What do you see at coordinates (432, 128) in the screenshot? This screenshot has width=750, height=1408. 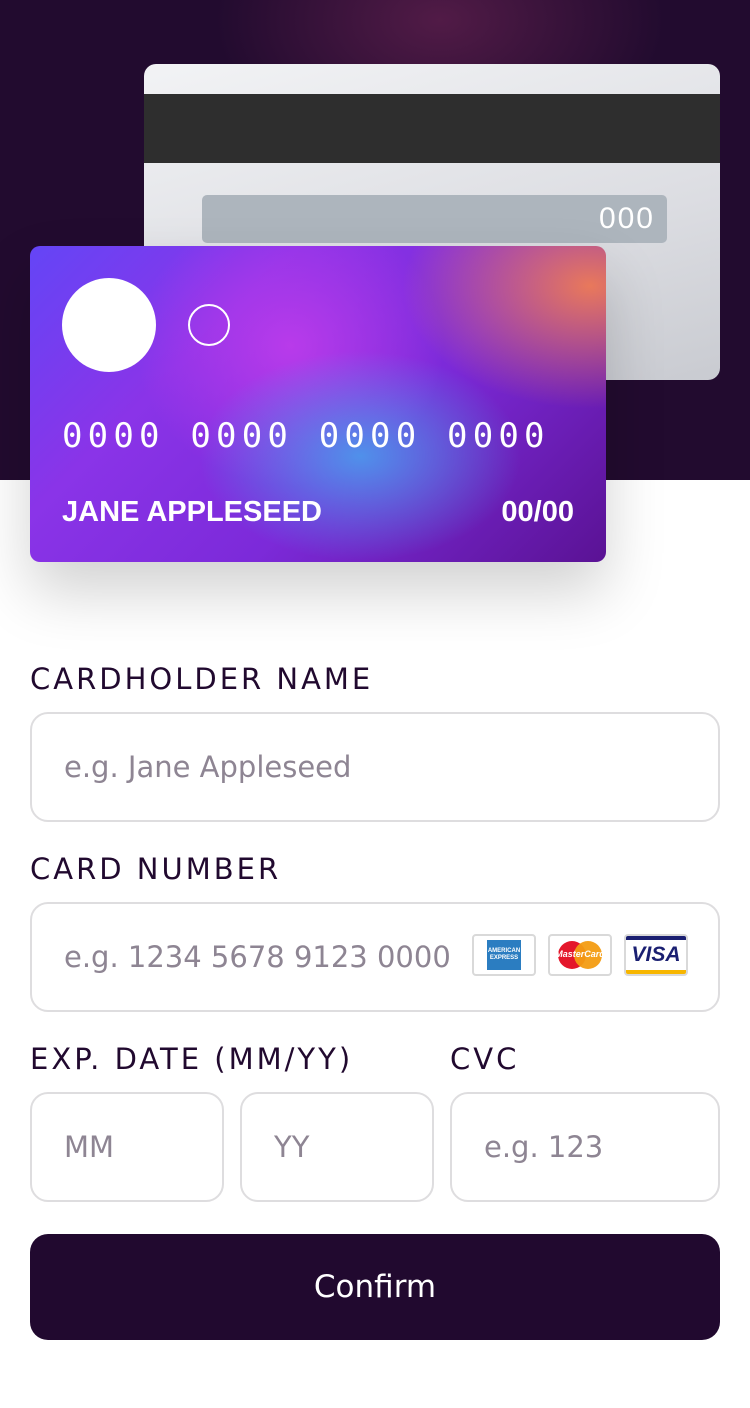 I see `magnetic-stripe` at bounding box center [432, 128].